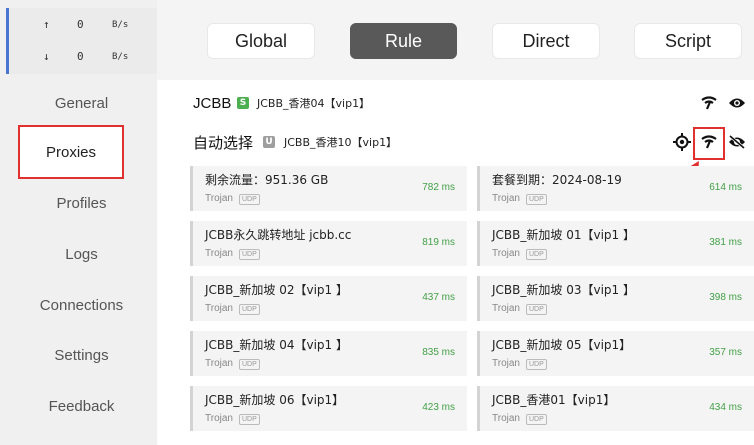 This screenshot has height=445, width=754. I want to click on nav-item-label: General, so click(81, 103).